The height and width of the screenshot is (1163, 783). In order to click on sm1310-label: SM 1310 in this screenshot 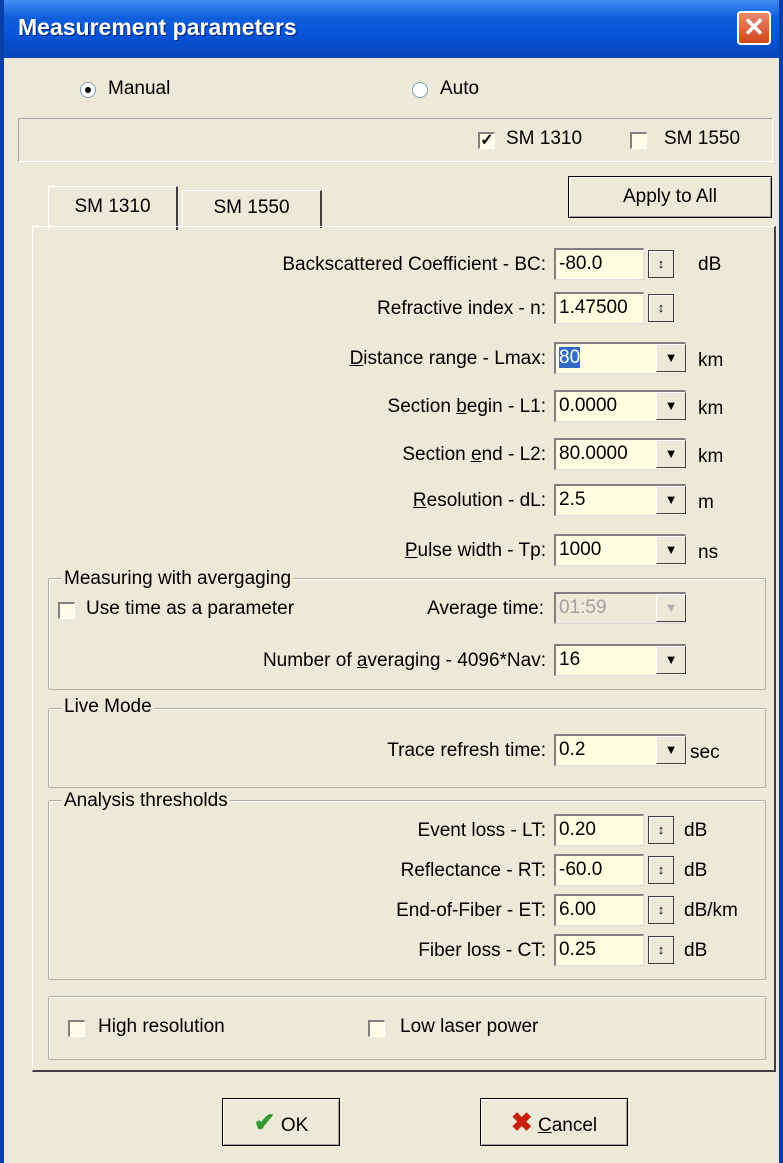, I will do `click(544, 138)`.